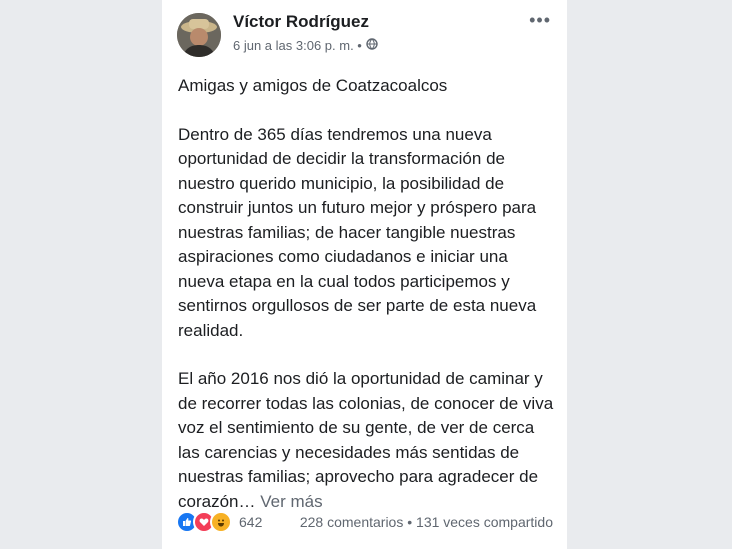 This screenshot has height=549, width=732. What do you see at coordinates (301, 22) in the screenshot?
I see `author-name: Víctor Rodríguez` at bounding box center [301, 22].